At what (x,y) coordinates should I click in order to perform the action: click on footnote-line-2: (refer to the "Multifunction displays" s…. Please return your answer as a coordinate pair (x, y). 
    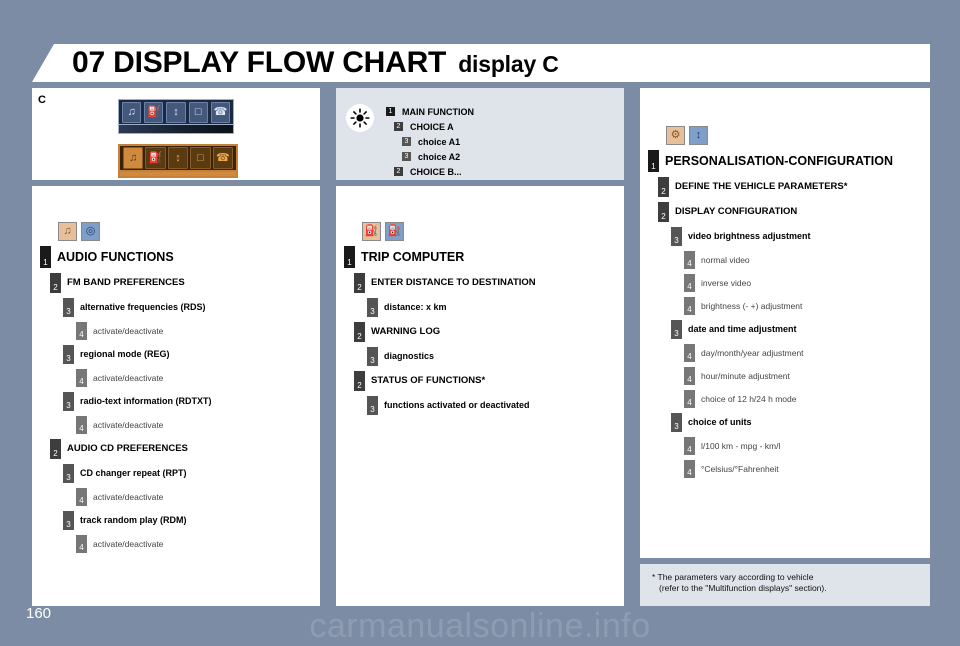
    Looking at the image, I should click on (743, 588).